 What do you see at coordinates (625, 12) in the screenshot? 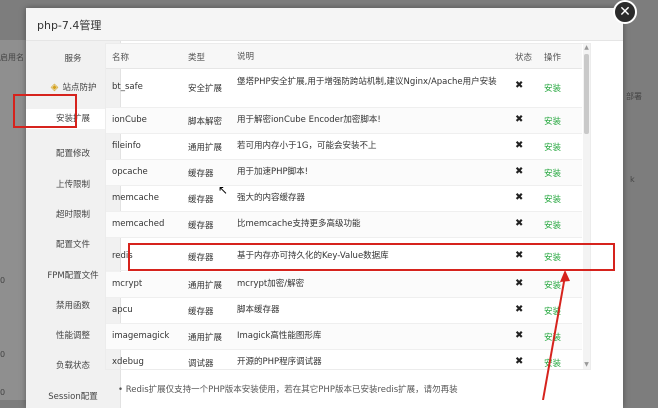
I see `close-icon: ✕` at bounding box center [625, 12].